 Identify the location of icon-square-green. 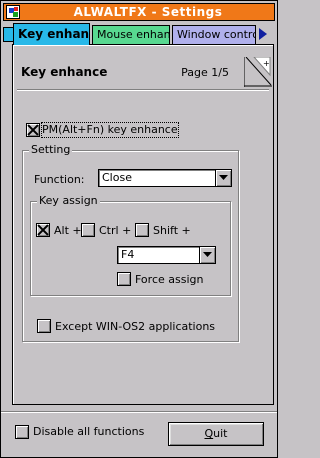
(15, 14).